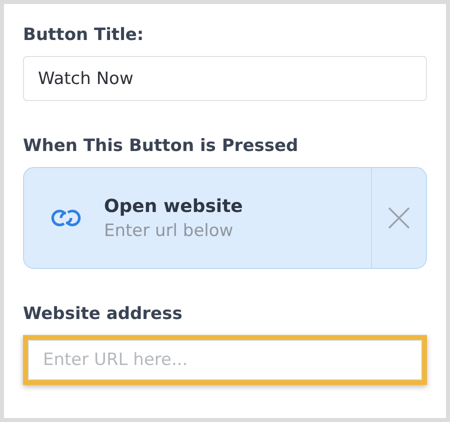 Image resolution: width=450 pixels, height=422 pixels. What do you see at coordinates (173, 206) in the screenshot?
I see `action-title: Open website` at bounding box center [173, 206].